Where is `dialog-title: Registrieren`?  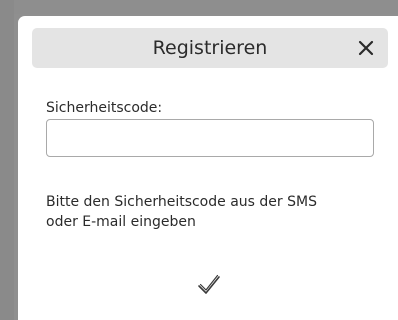 dialog-title: Registrieren is located at coordinates (210, 48).